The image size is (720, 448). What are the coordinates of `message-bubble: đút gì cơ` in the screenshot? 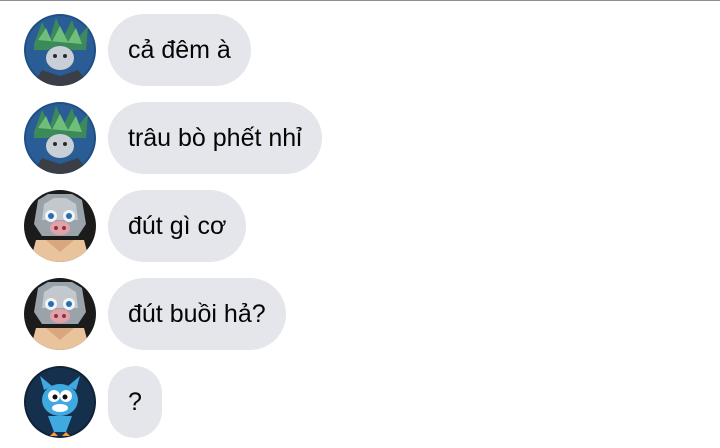 It's located at (177, 226).